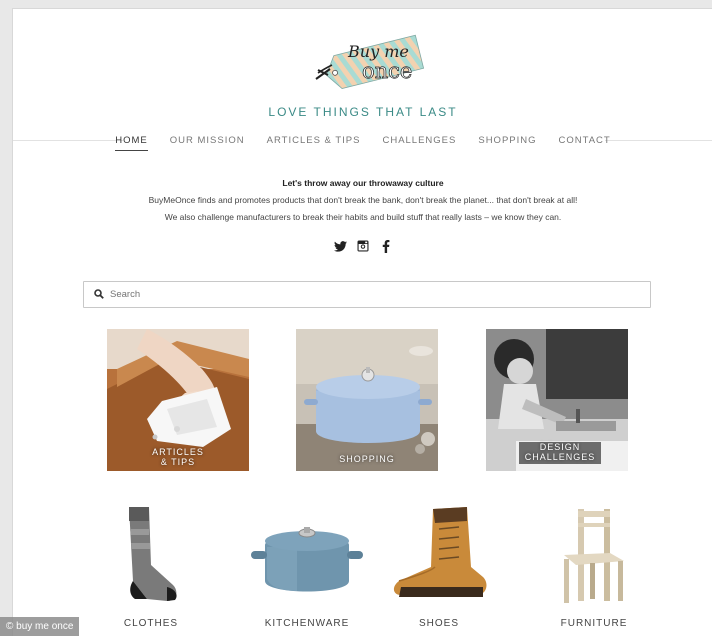 The width and height of the screenshot is (712, 636). I want to click on logo-text-line2: once, so click(387, 71).